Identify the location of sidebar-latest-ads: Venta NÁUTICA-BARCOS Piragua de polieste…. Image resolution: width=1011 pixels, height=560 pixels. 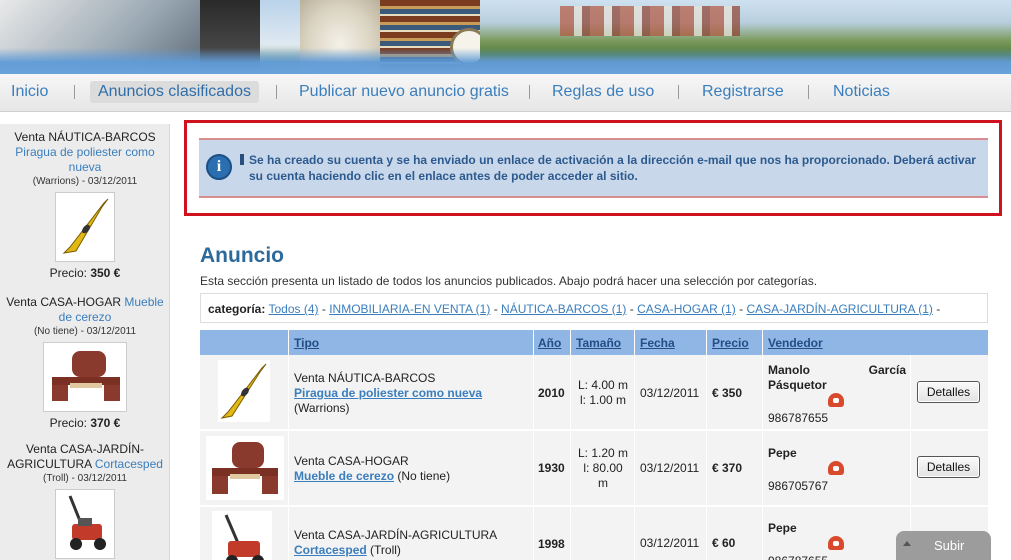
(85, 342).